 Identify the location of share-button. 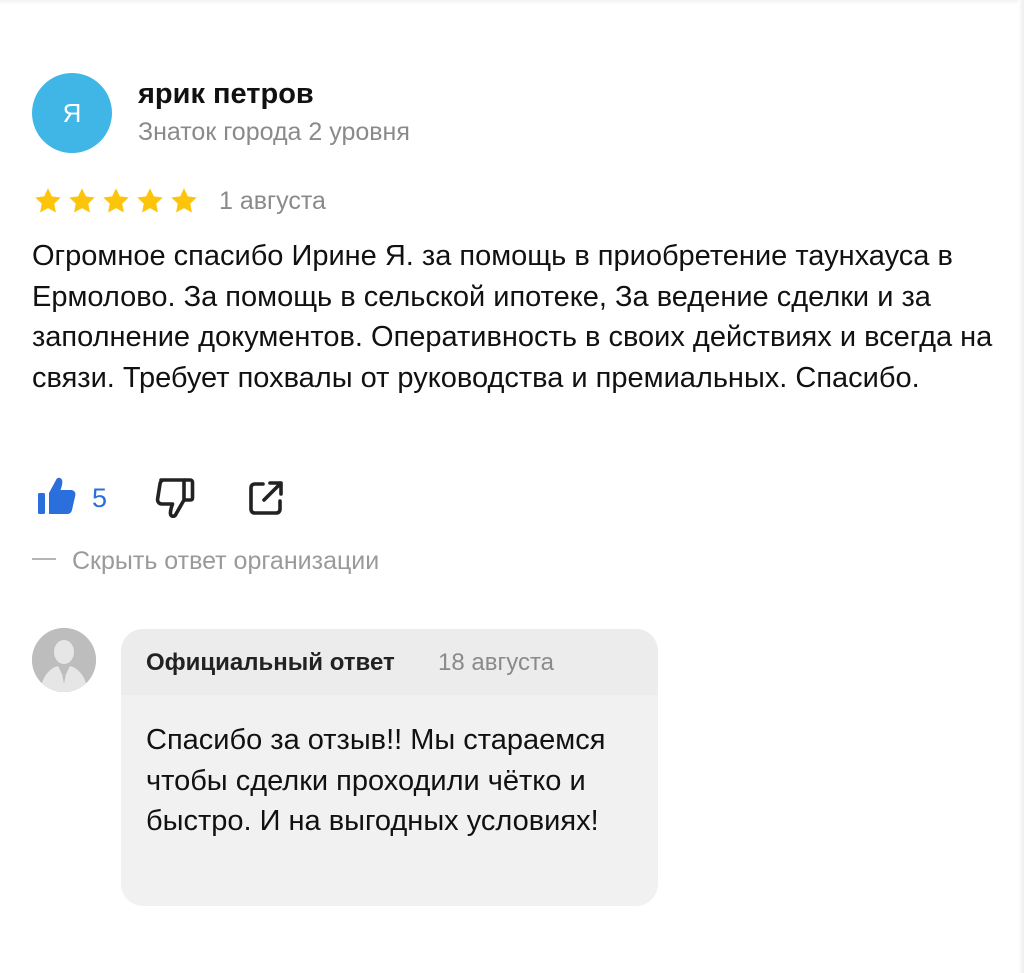
(266, 500).